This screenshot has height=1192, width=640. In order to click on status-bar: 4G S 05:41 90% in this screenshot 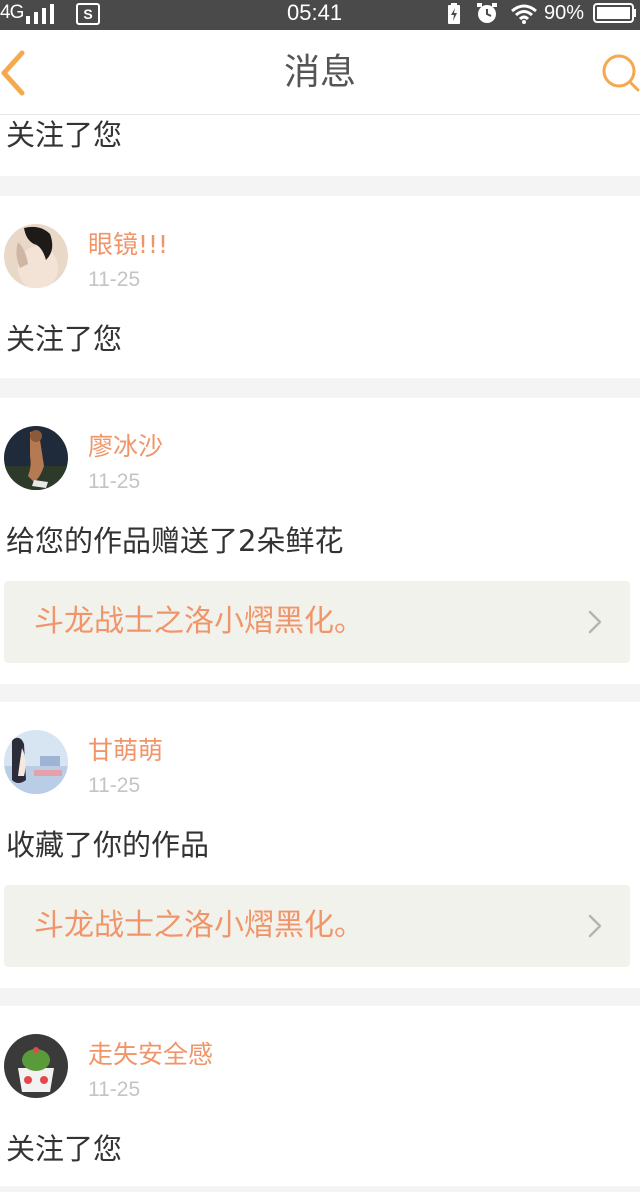, I will do `click(320, 15)`.